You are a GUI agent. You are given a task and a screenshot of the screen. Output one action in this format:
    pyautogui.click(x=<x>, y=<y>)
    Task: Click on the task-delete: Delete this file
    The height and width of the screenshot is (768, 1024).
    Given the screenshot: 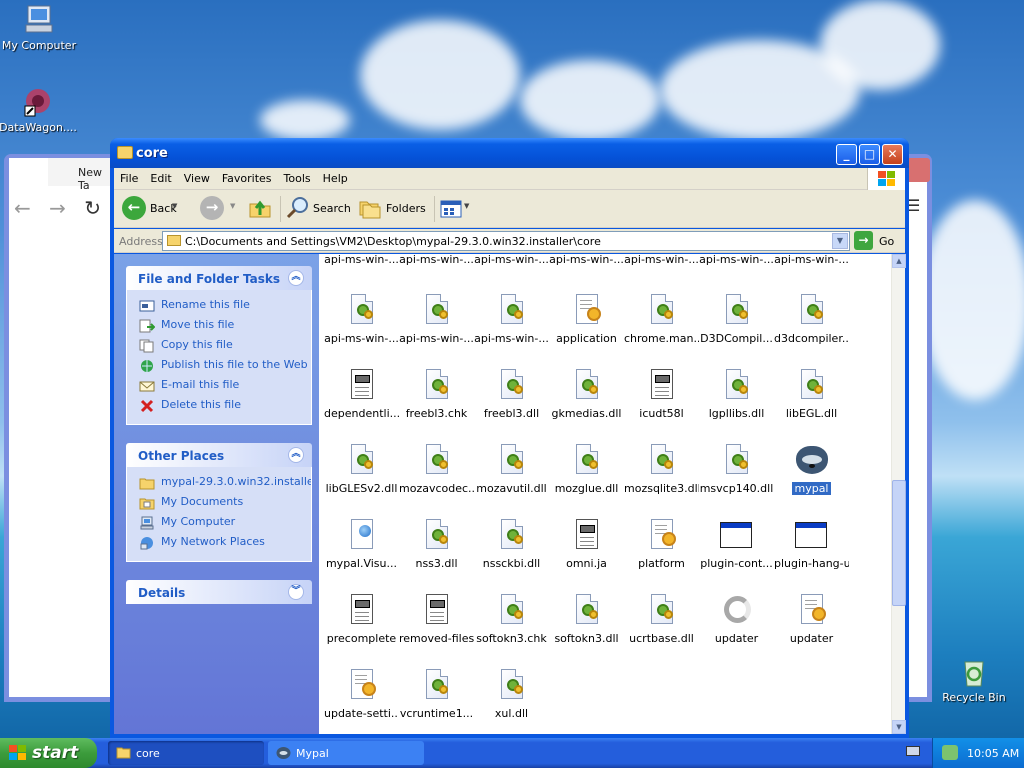 What is the action you would take?
    pyautogui.click(x=219, y=408)
    